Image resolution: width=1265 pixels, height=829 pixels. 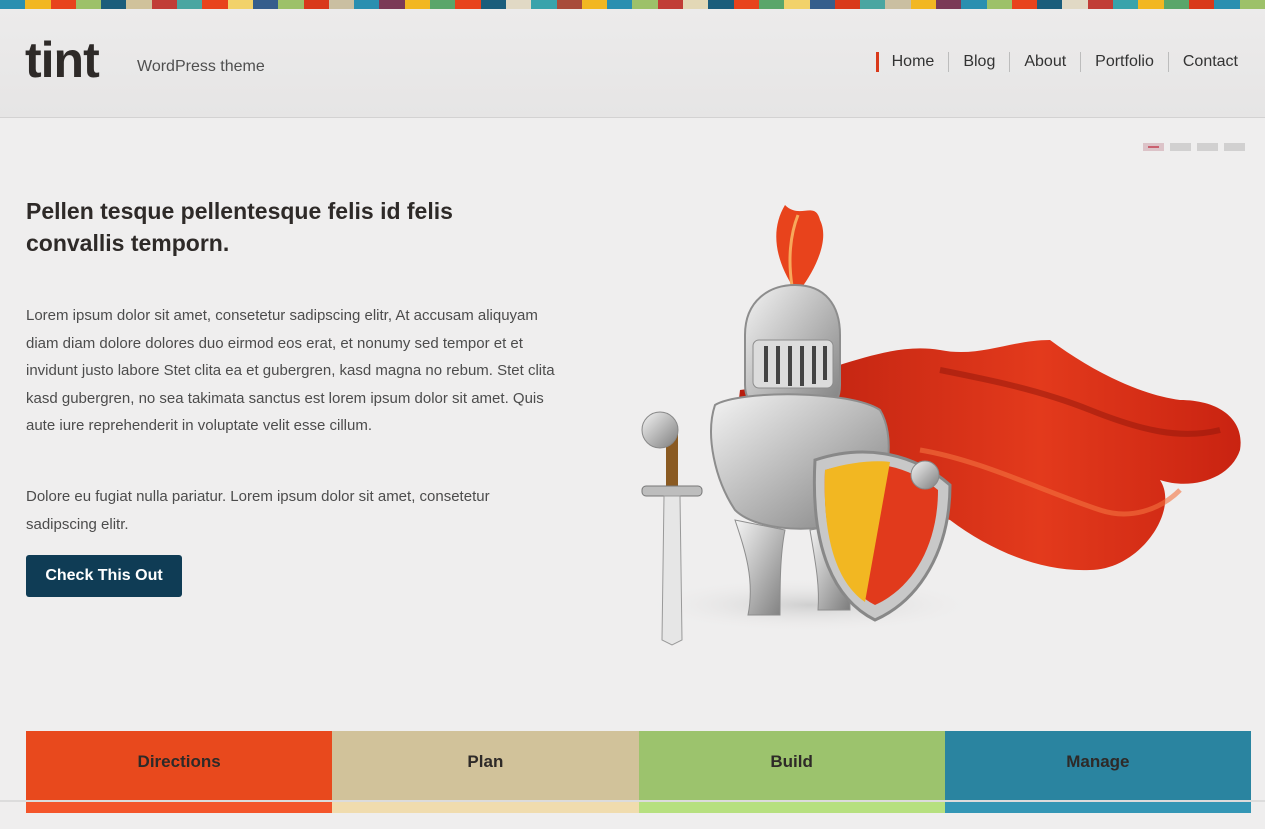 What do you see at coordinates (201, 66) in the screenshot?
I see `site-tagline: WordPress theme` at bounding box center [201, 66].